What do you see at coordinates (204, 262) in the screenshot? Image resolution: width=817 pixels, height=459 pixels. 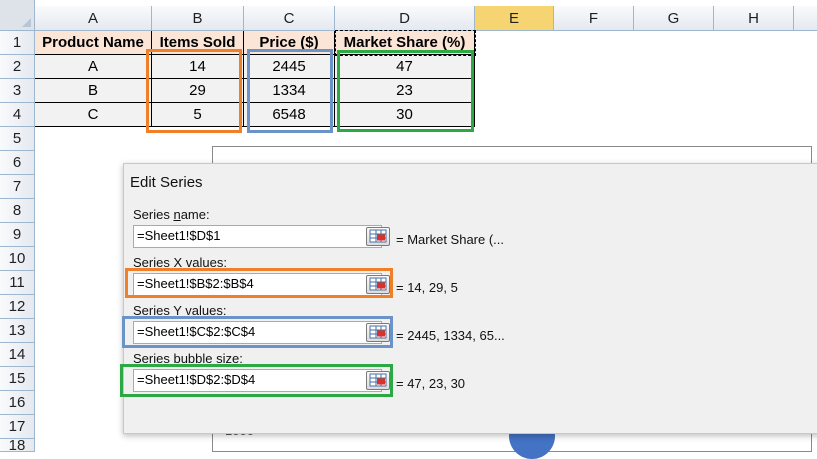 I see `series-x-label-post: values:` at bounding box center [204, 262].